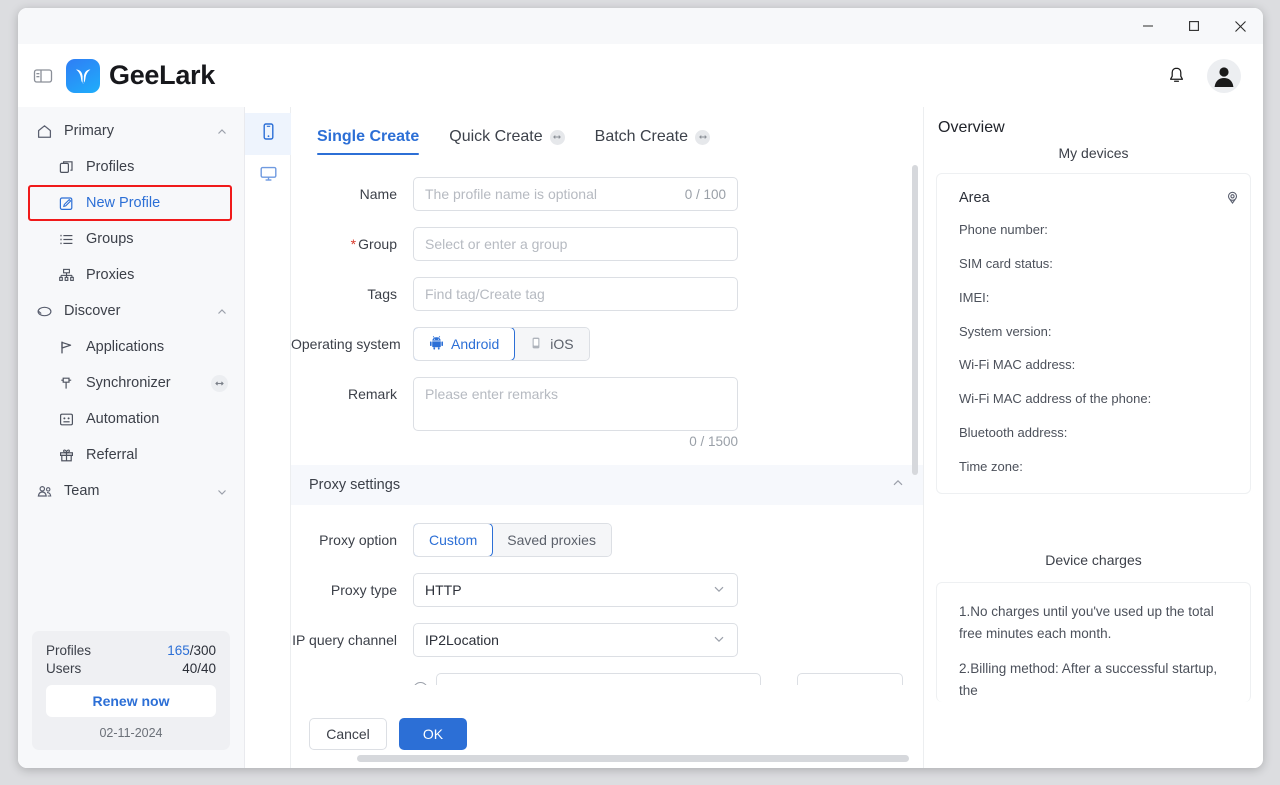  Describe the element at coordinates (1148, 26) in the screenshot. I see `minimize-button` at that location.